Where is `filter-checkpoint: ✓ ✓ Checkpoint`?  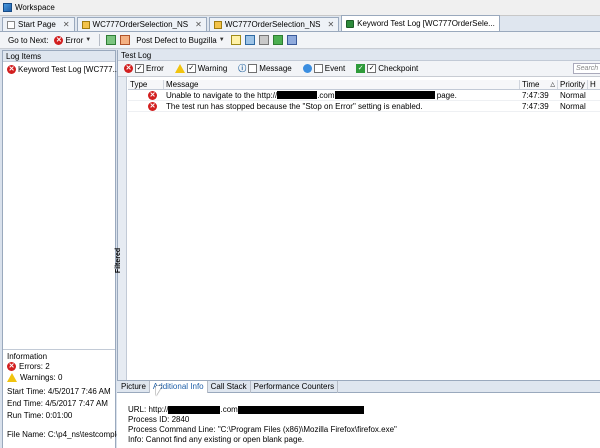
filter-checkpoint: ✓ ✓ Checkpoint is located at coordinates (387, 68).